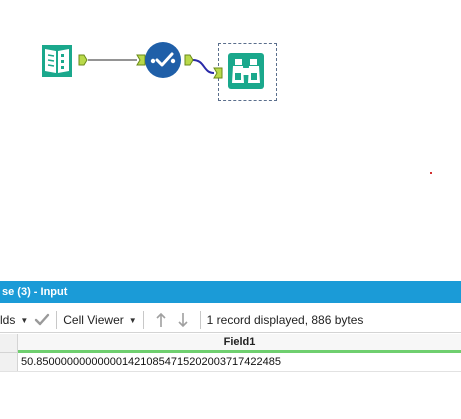  I want to click on book-icon, so click(57, 61).